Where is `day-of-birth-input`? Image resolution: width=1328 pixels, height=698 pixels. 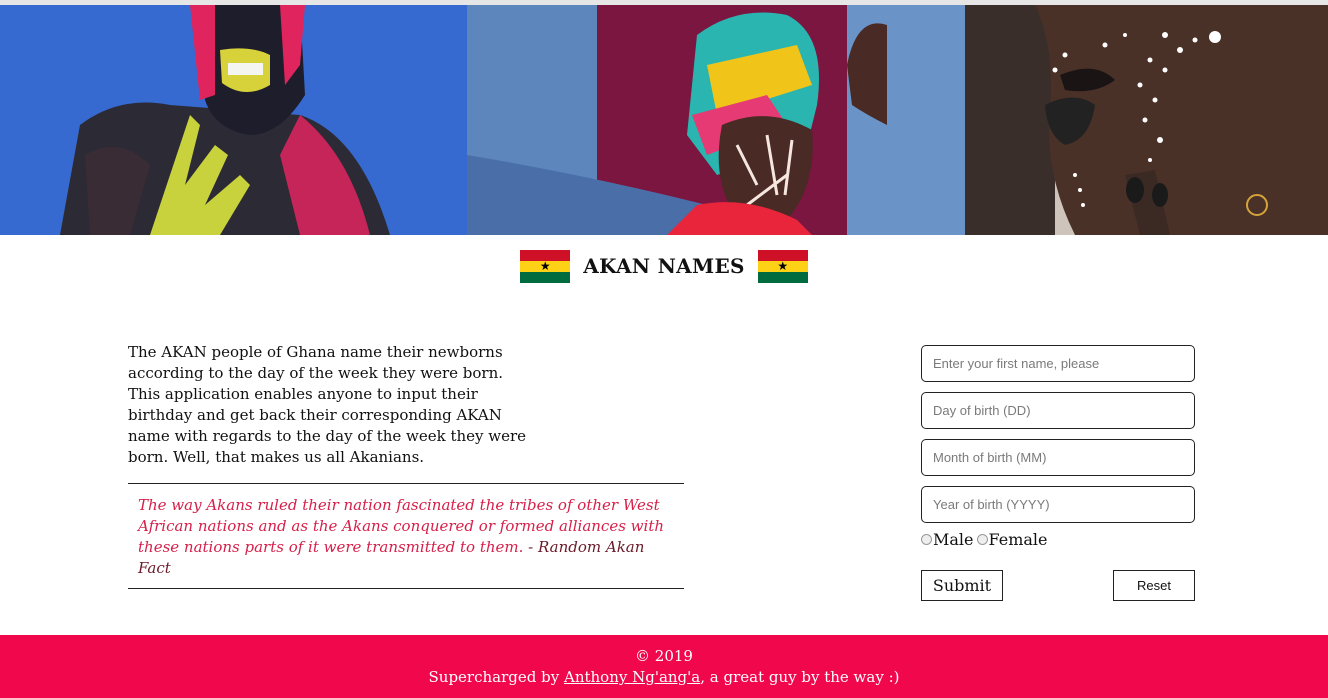 day-of-birth-input is located at coordinates (1058, 410).